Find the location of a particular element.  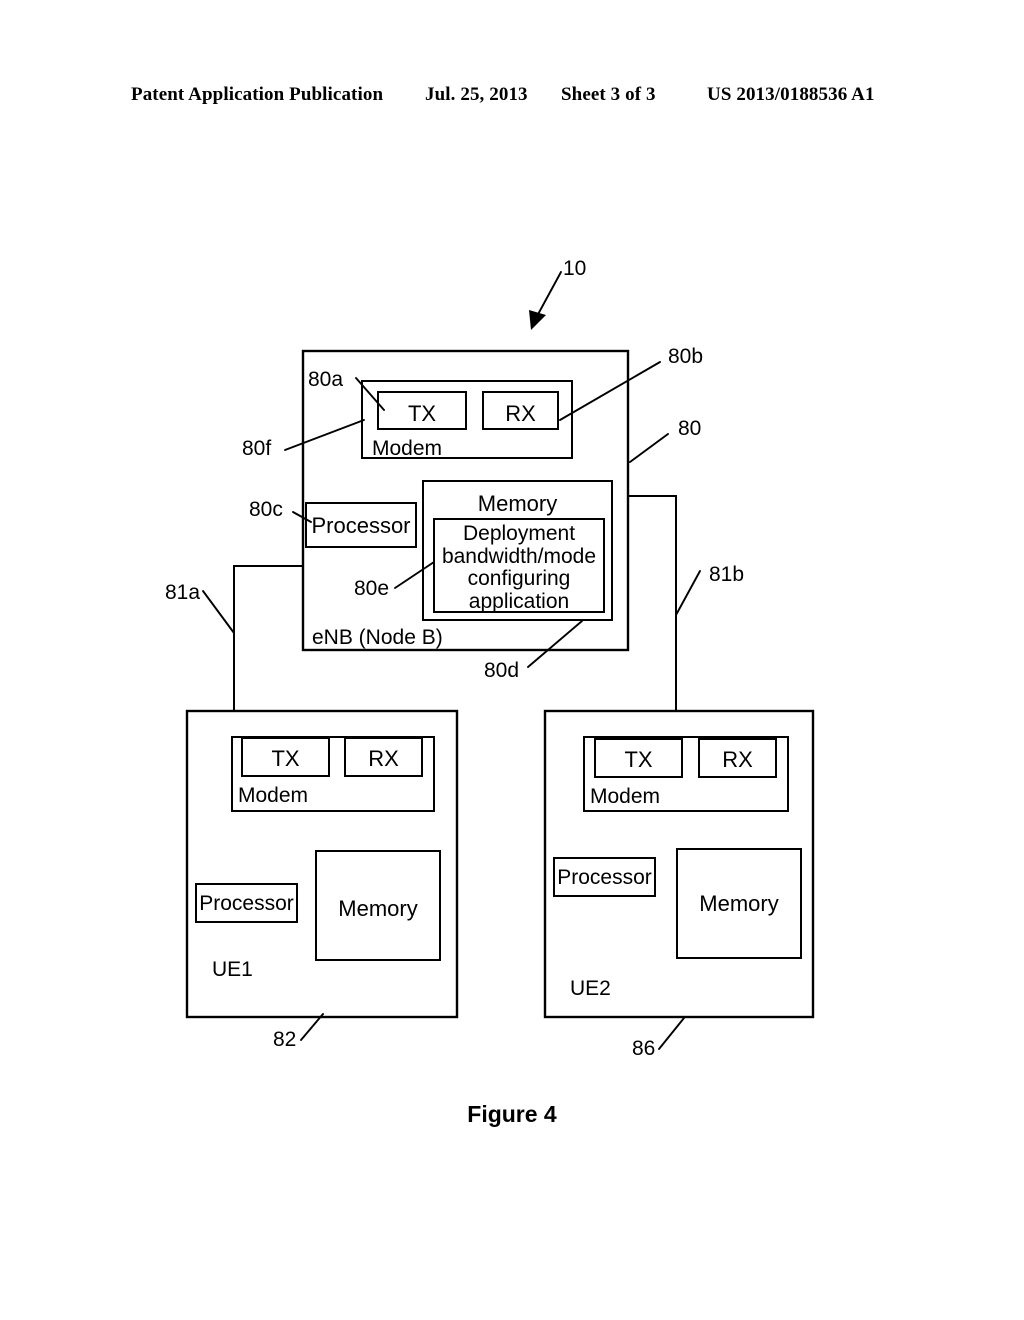

ue2-memory-label: Memory is located at coordinates (739, 903).